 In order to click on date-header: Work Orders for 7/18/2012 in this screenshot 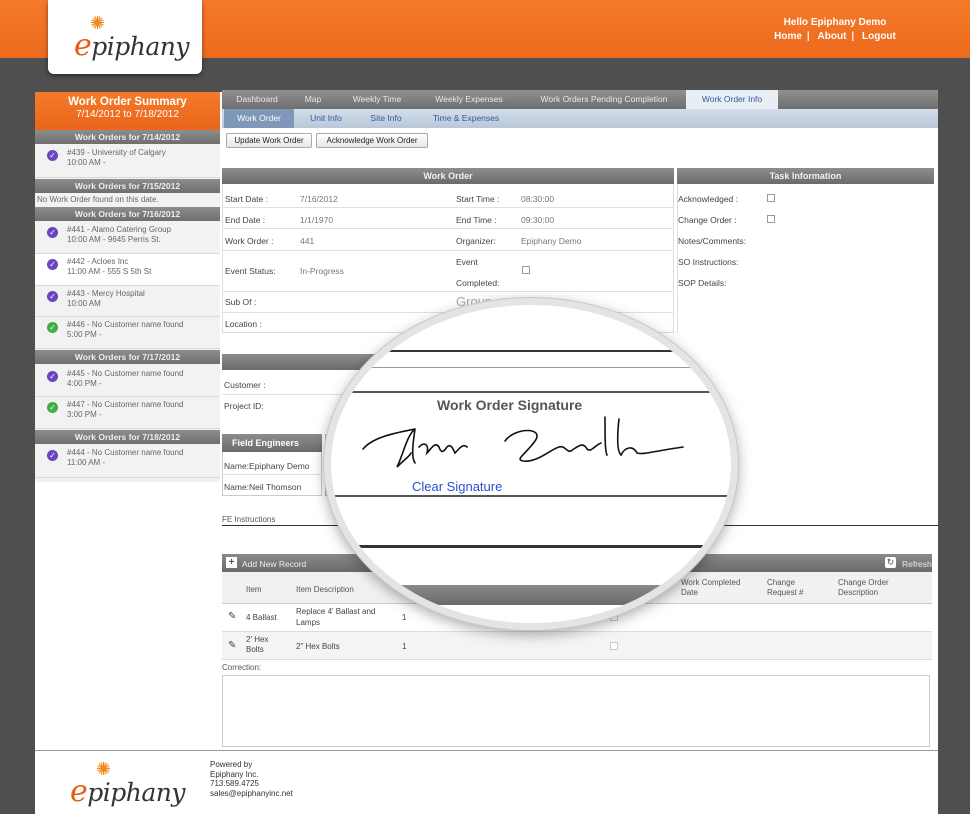, I will do `click(127, 437)`.